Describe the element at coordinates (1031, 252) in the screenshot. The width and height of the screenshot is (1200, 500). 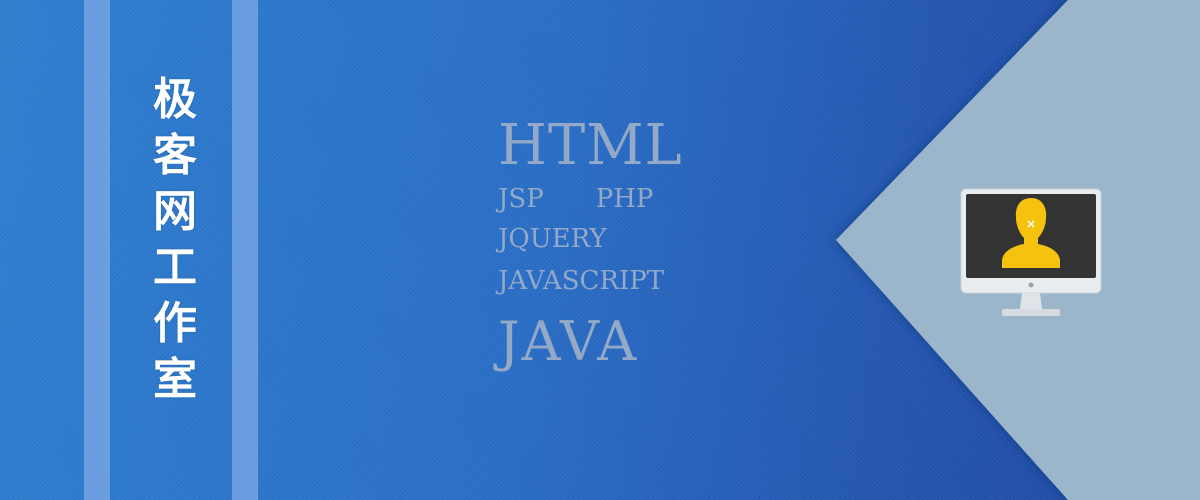
I see `monitor-user-icon` at that location.